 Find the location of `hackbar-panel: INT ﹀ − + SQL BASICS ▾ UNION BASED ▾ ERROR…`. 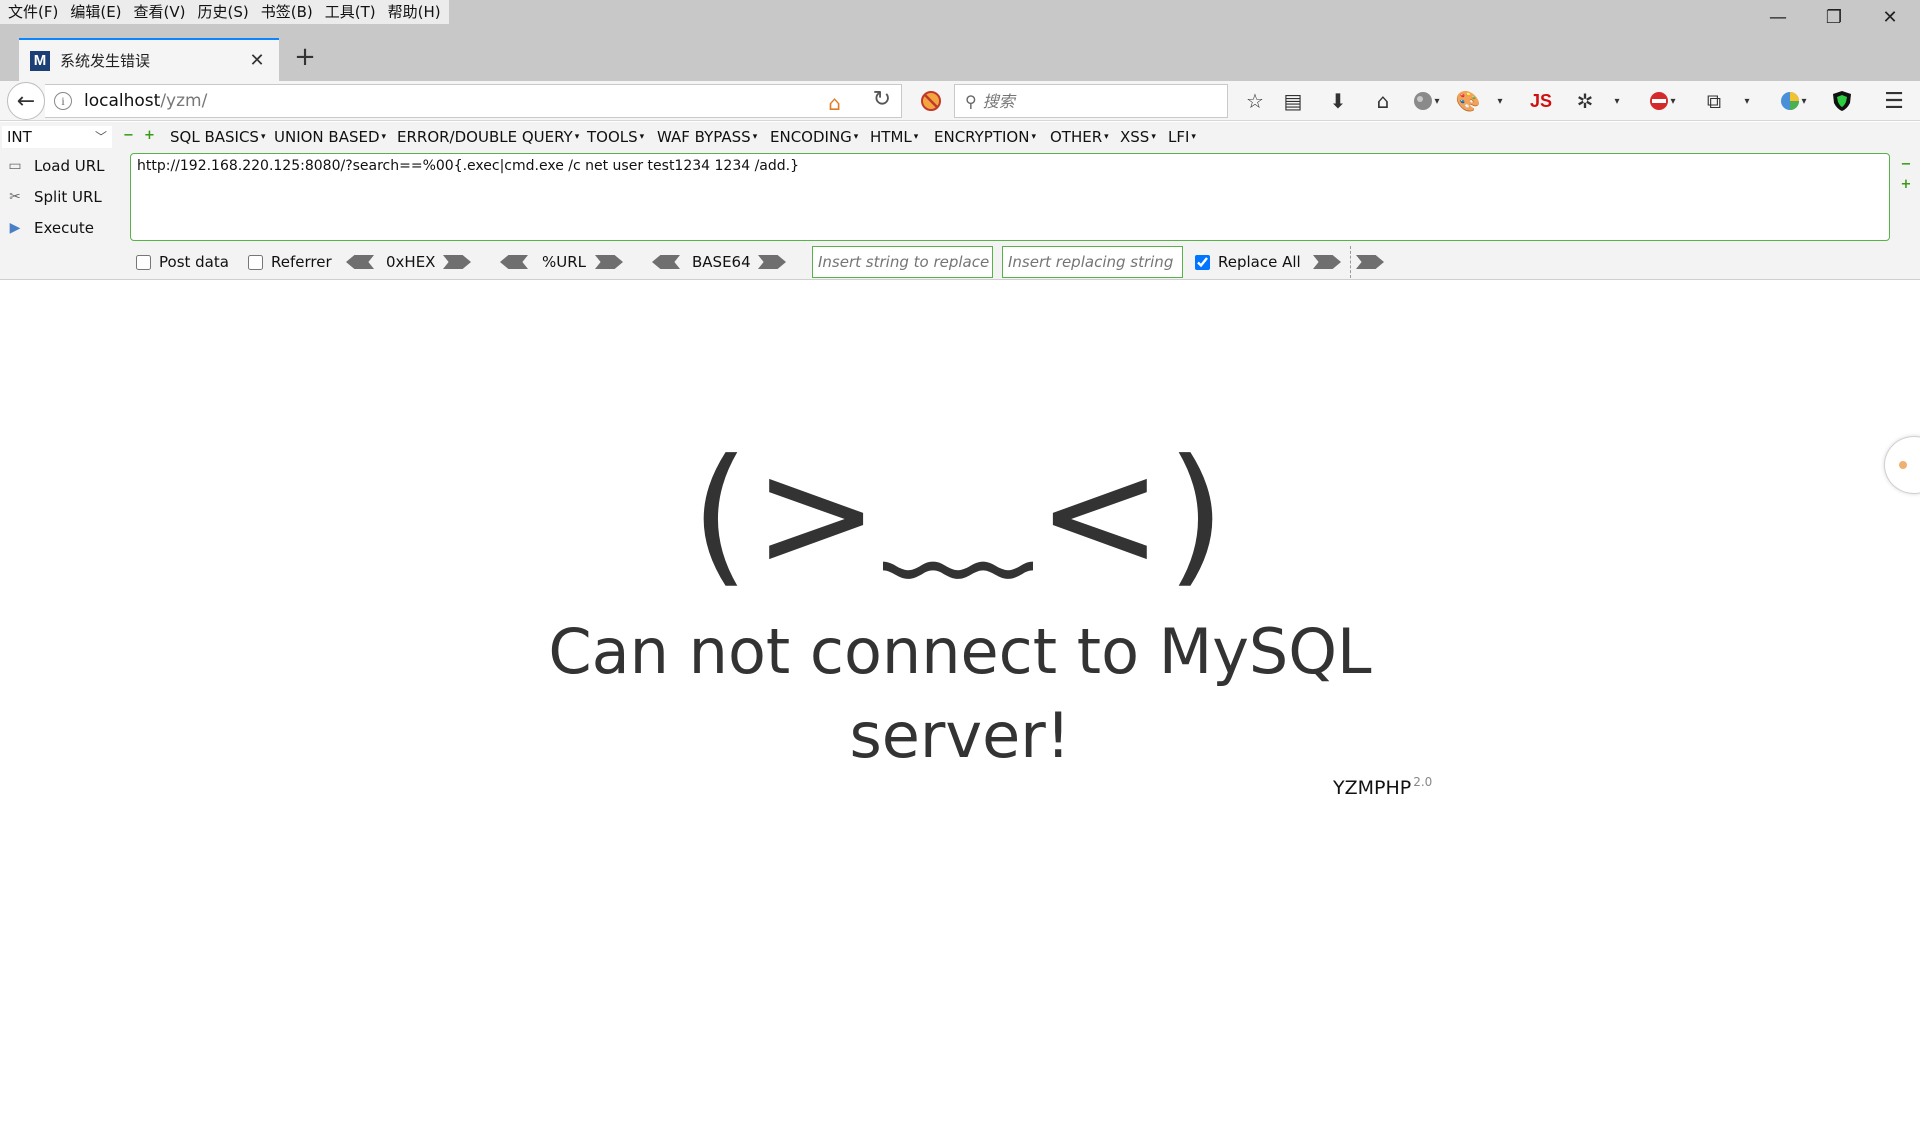

hackbar-panel: INT ﹀ − + SQL BASICS ▾ UNION BASED ▾ ERROR… is located at coordinates (960, 201).